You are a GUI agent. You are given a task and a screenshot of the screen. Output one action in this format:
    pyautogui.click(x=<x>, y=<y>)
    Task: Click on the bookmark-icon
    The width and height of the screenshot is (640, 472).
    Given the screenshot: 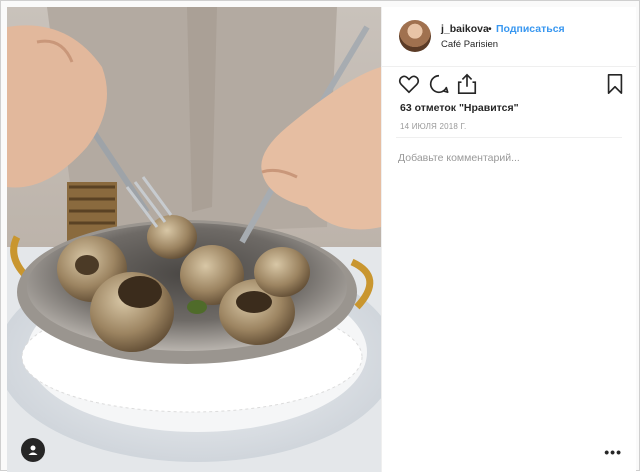 What is the action you would take?
    pyautogui.click(x=615, y=84)
    